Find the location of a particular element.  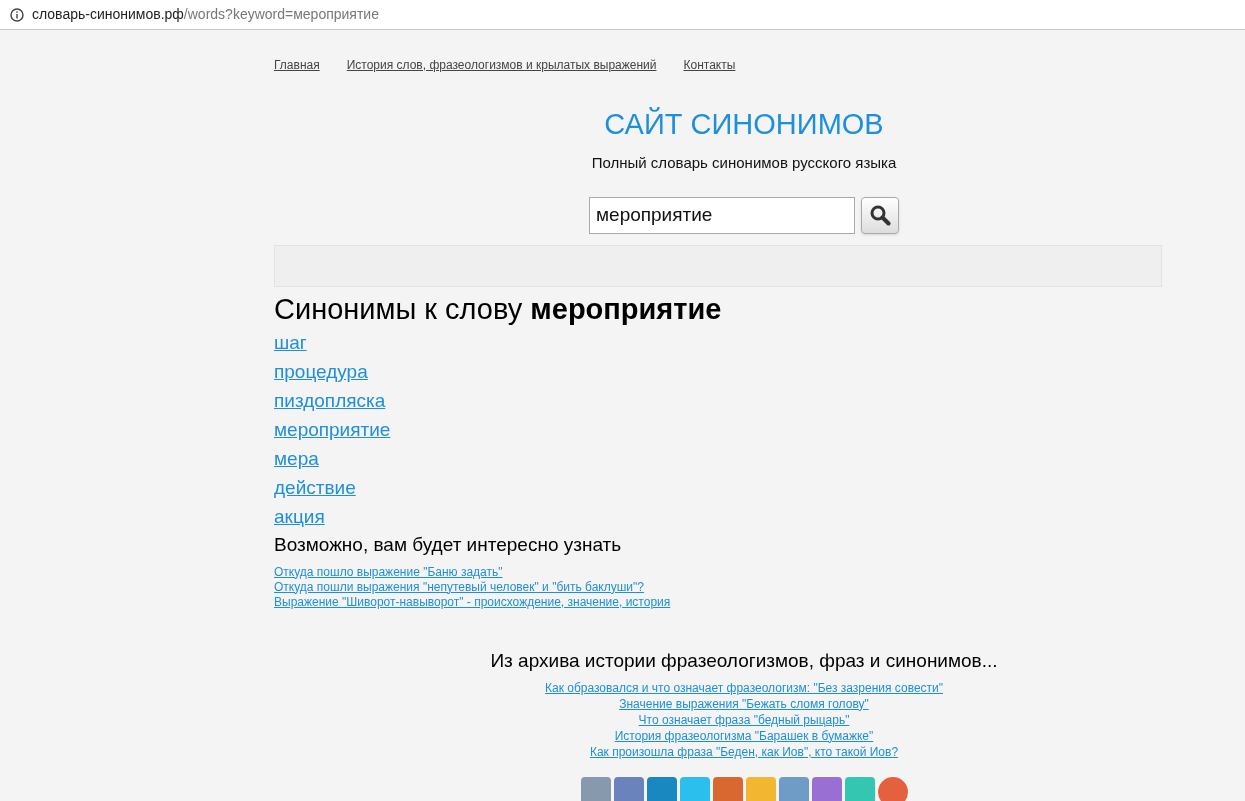

address-bar: словарь-синонимов.рф/words?keyword=мероприятие is located at coordinates (622, 15).